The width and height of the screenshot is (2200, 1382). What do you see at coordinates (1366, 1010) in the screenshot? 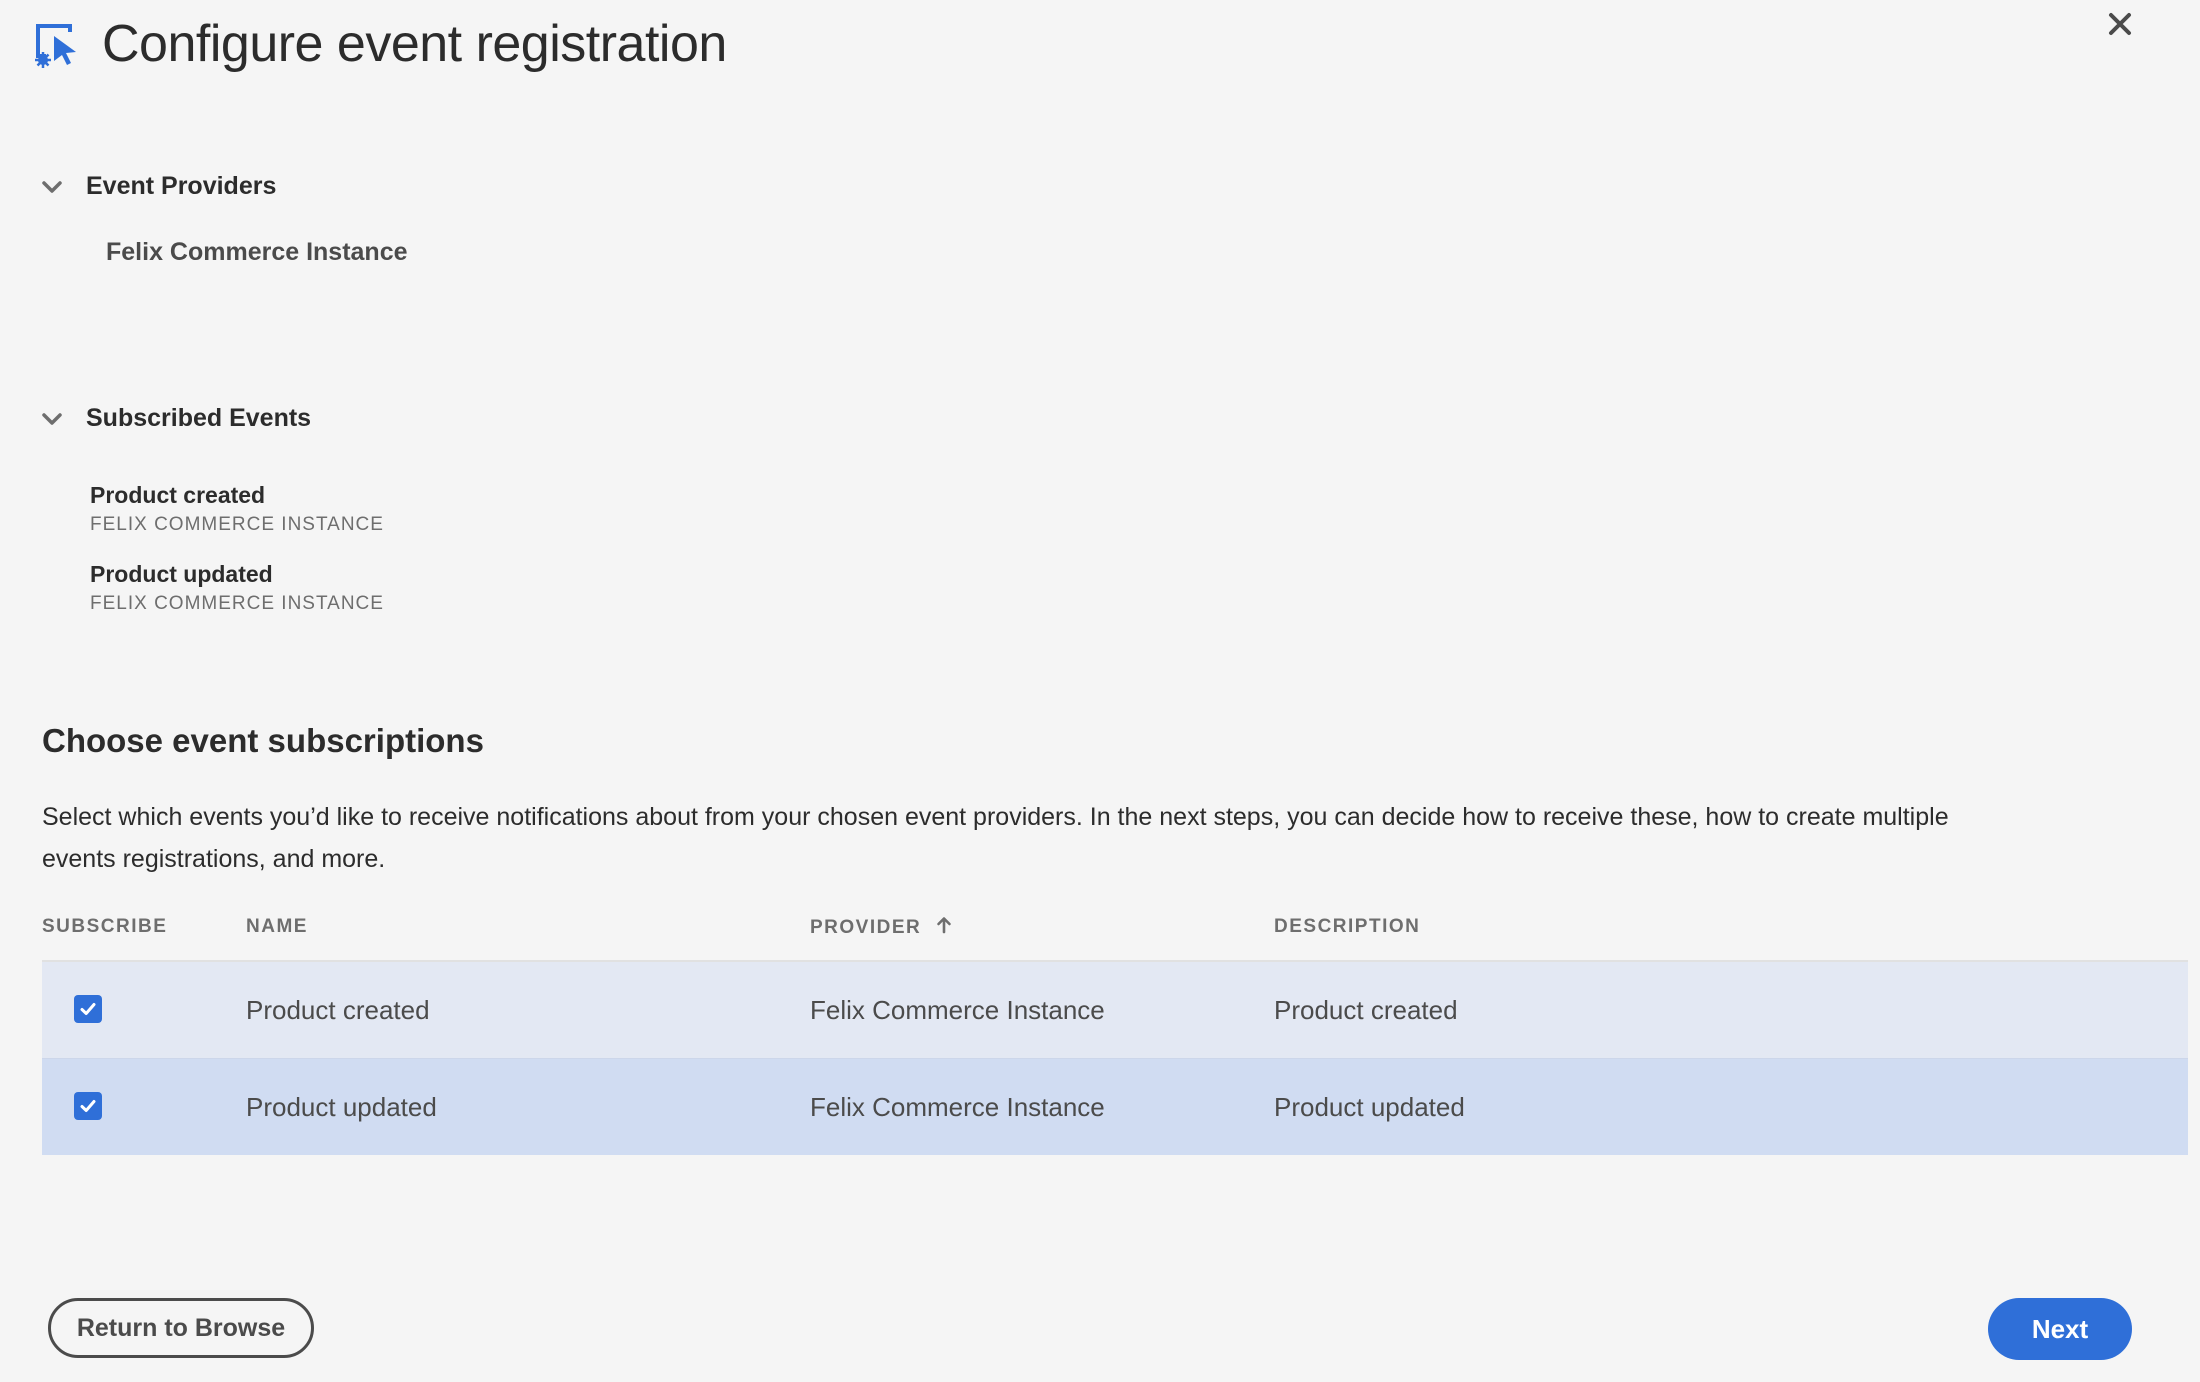
I see `row-description: Product created` at bounding box center [1366, 1010].